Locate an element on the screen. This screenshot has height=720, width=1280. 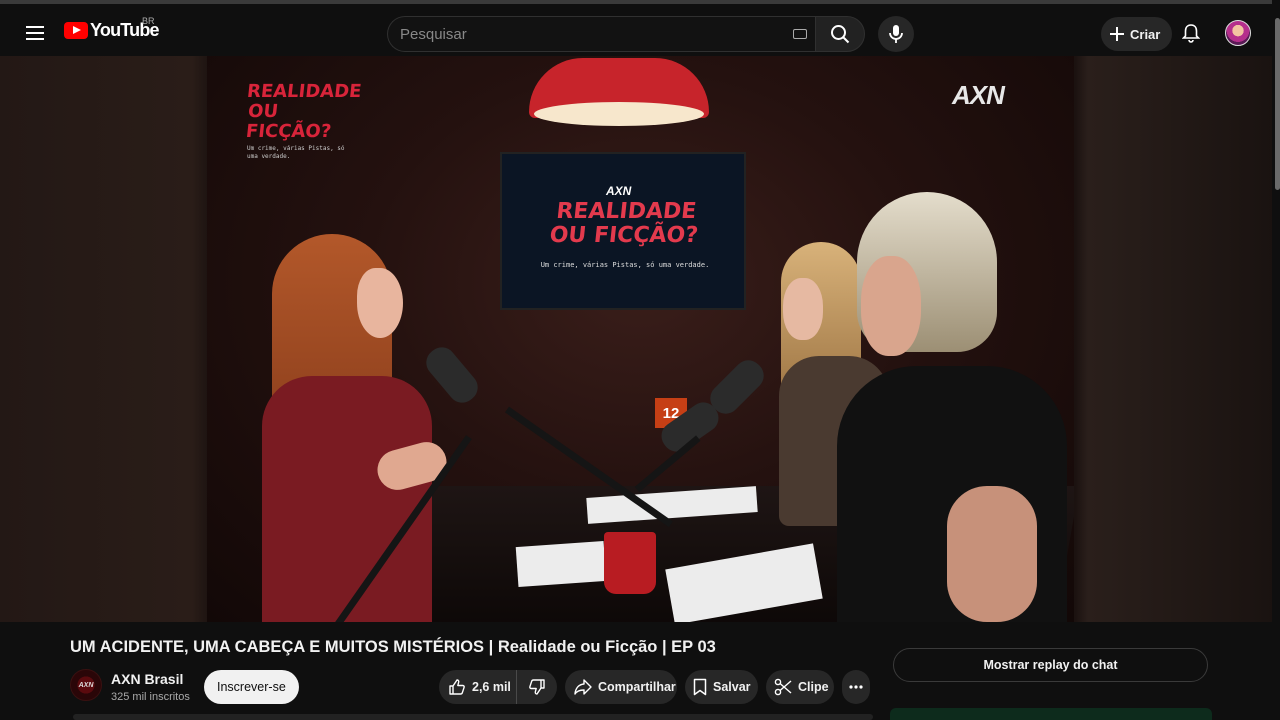
like-dislike-group: 2,6 mil is located at coordinates (498, 687).